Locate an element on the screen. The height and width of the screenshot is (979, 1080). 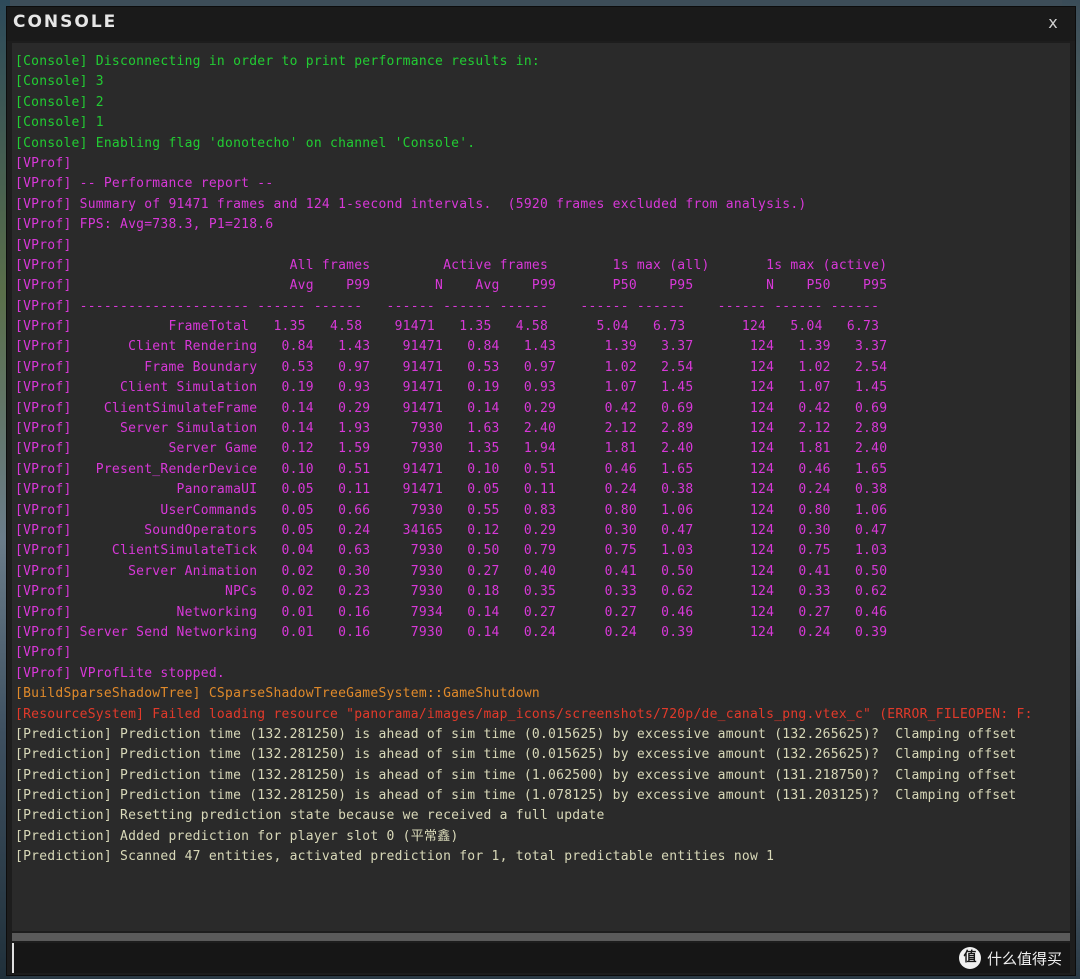
log-line-vprof: [VProf] -- Performance report -- is located at coordinates (144, 184).